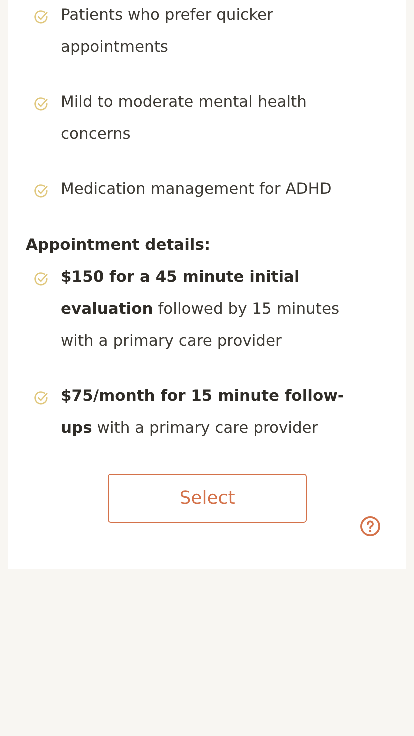 The height and width of the screenshot is (736, 414). What do you see at coordinates (203, 412) in the screenshot?
I see `detail-text: $75/month for 15 minute follow-ups with a primary care provider` at bounding box center [203, 412].